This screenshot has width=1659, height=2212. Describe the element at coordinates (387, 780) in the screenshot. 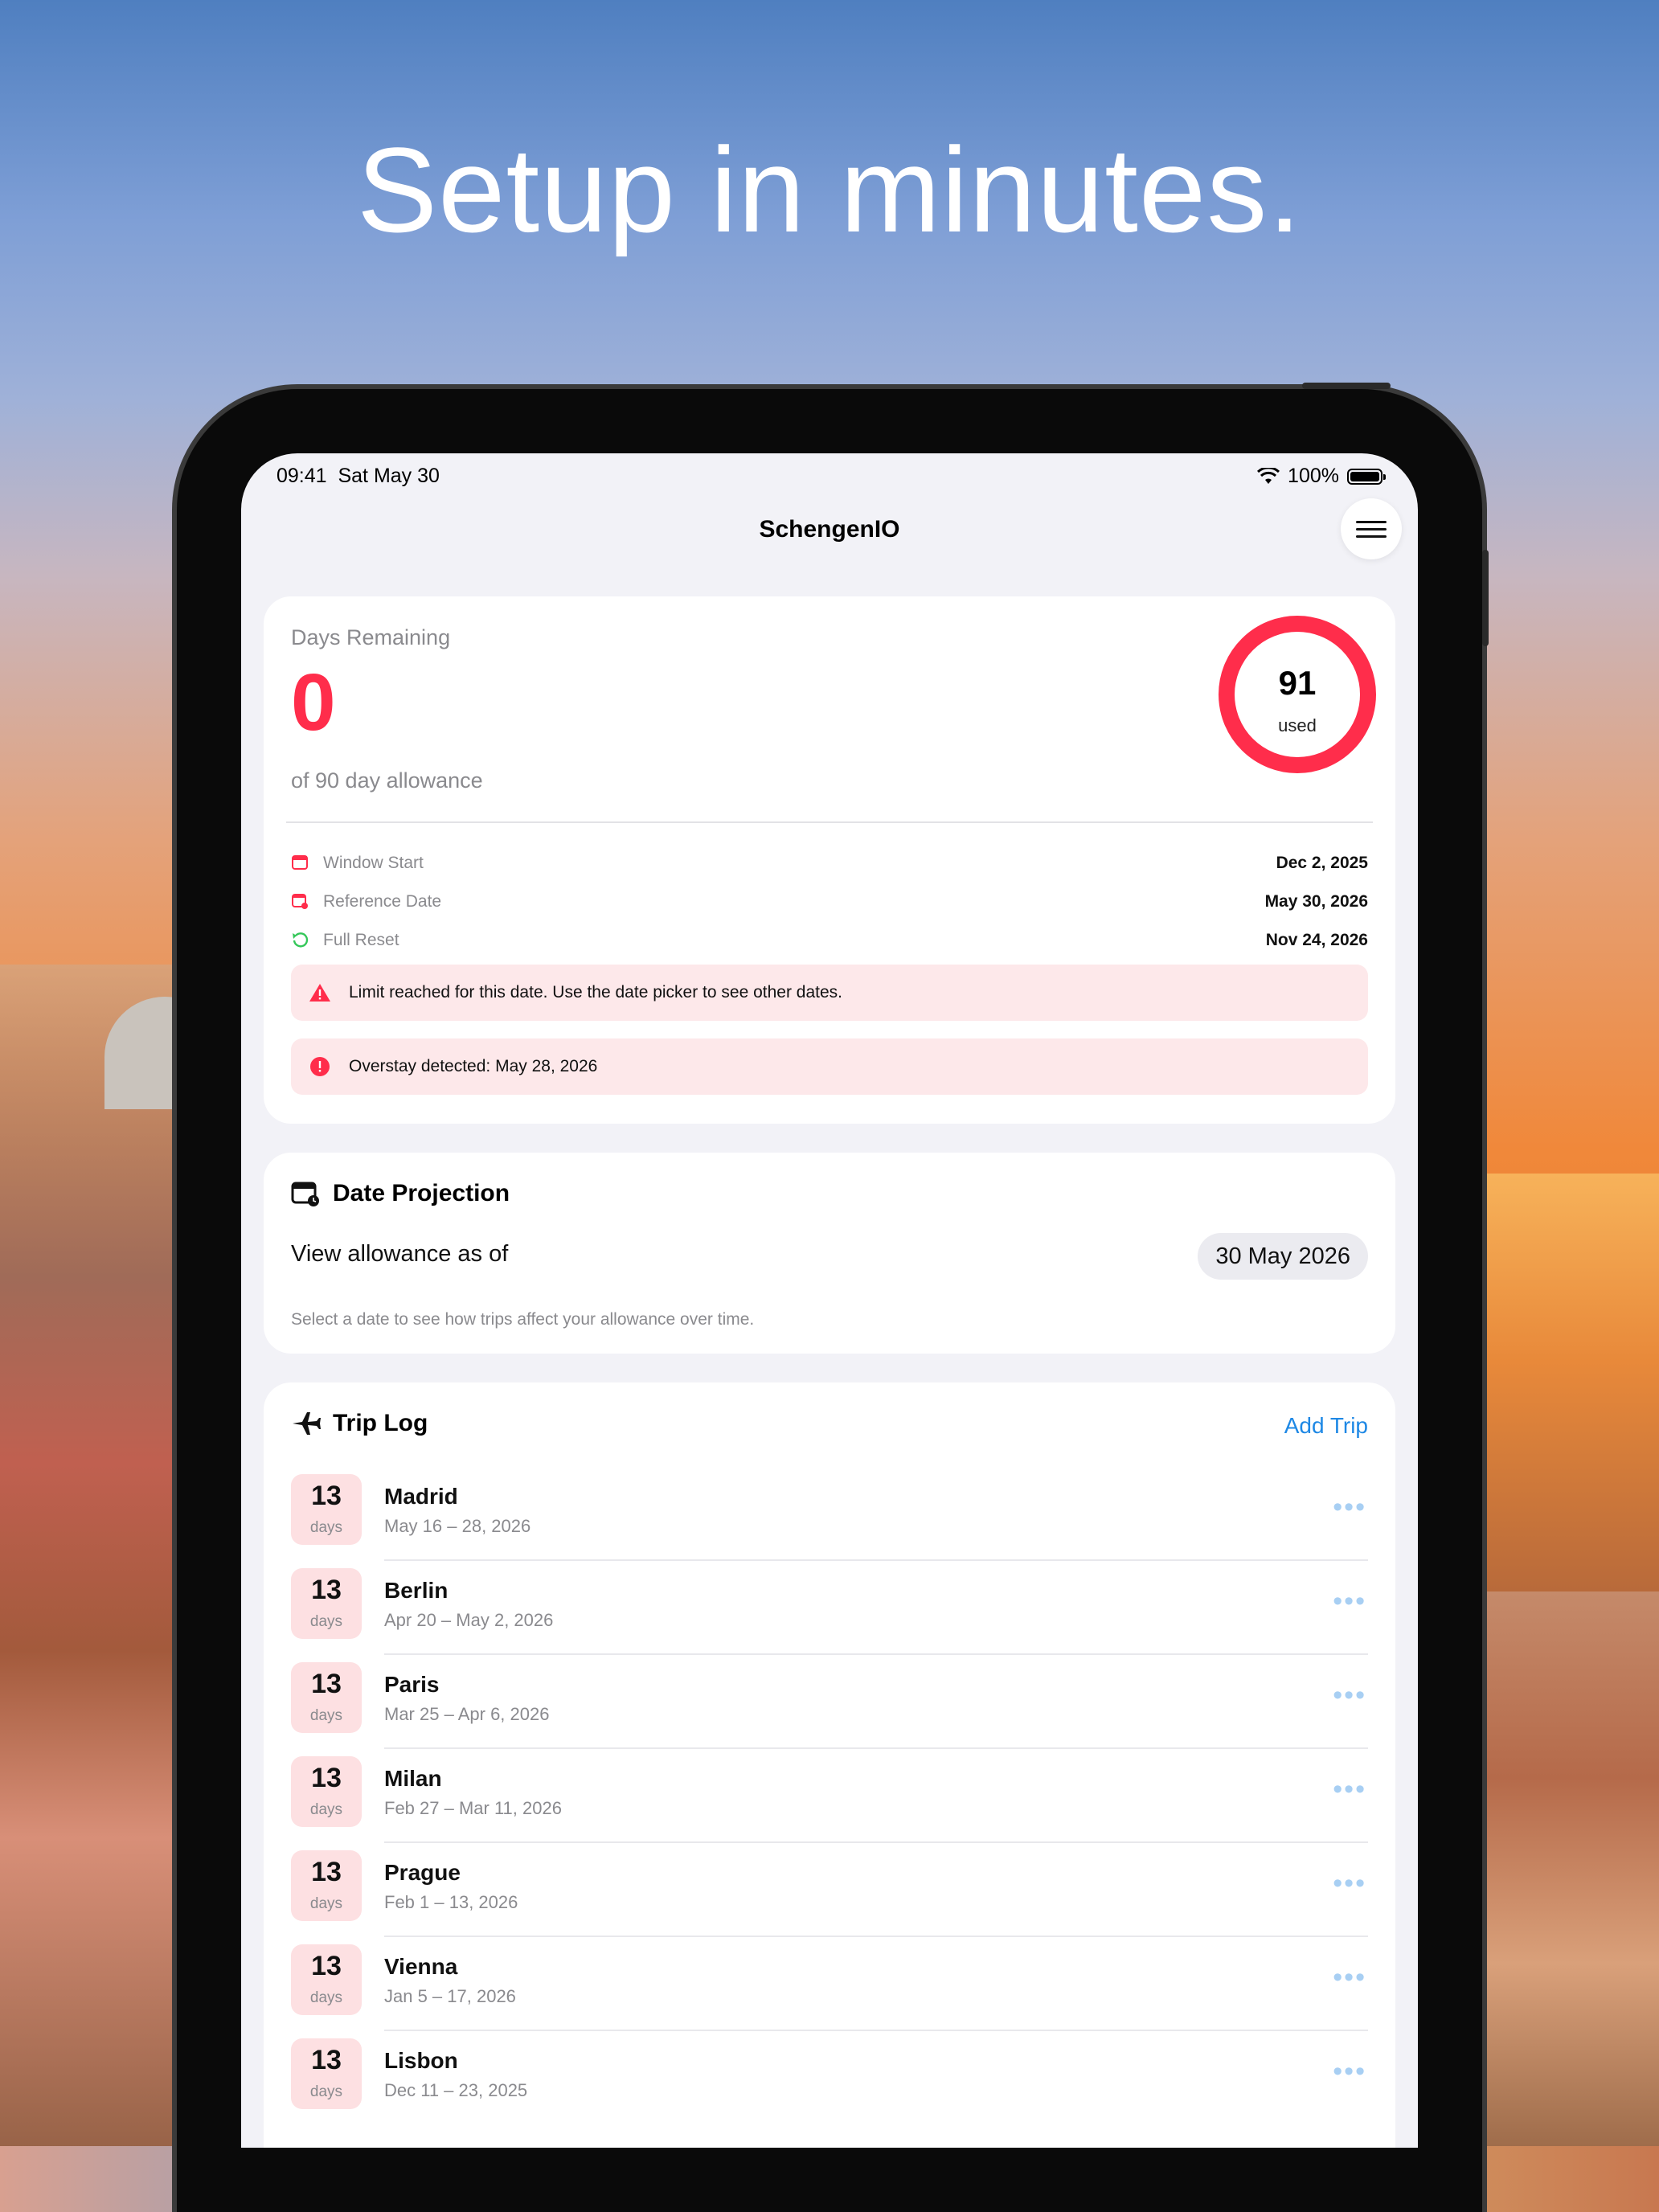

I see `allowance-label: of 90 day allowance` at that location.